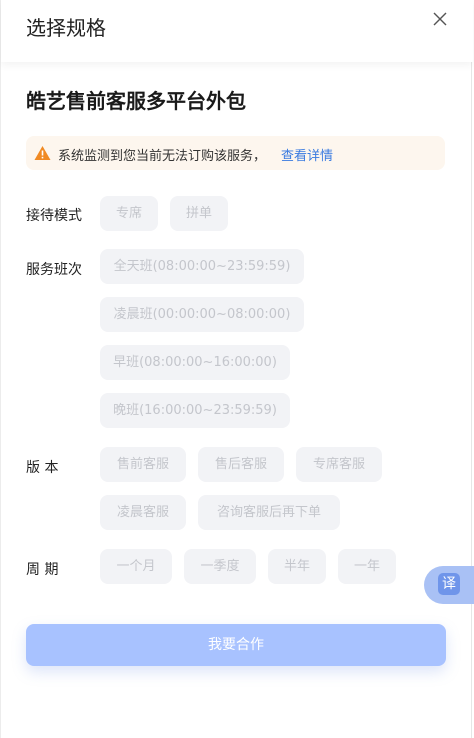 This screenshot has height=738, width=474. What do you see at coordinates (136, 566) in the screenshot?
I see `option-period-month: 一个月` at bounding box center [136, 566].